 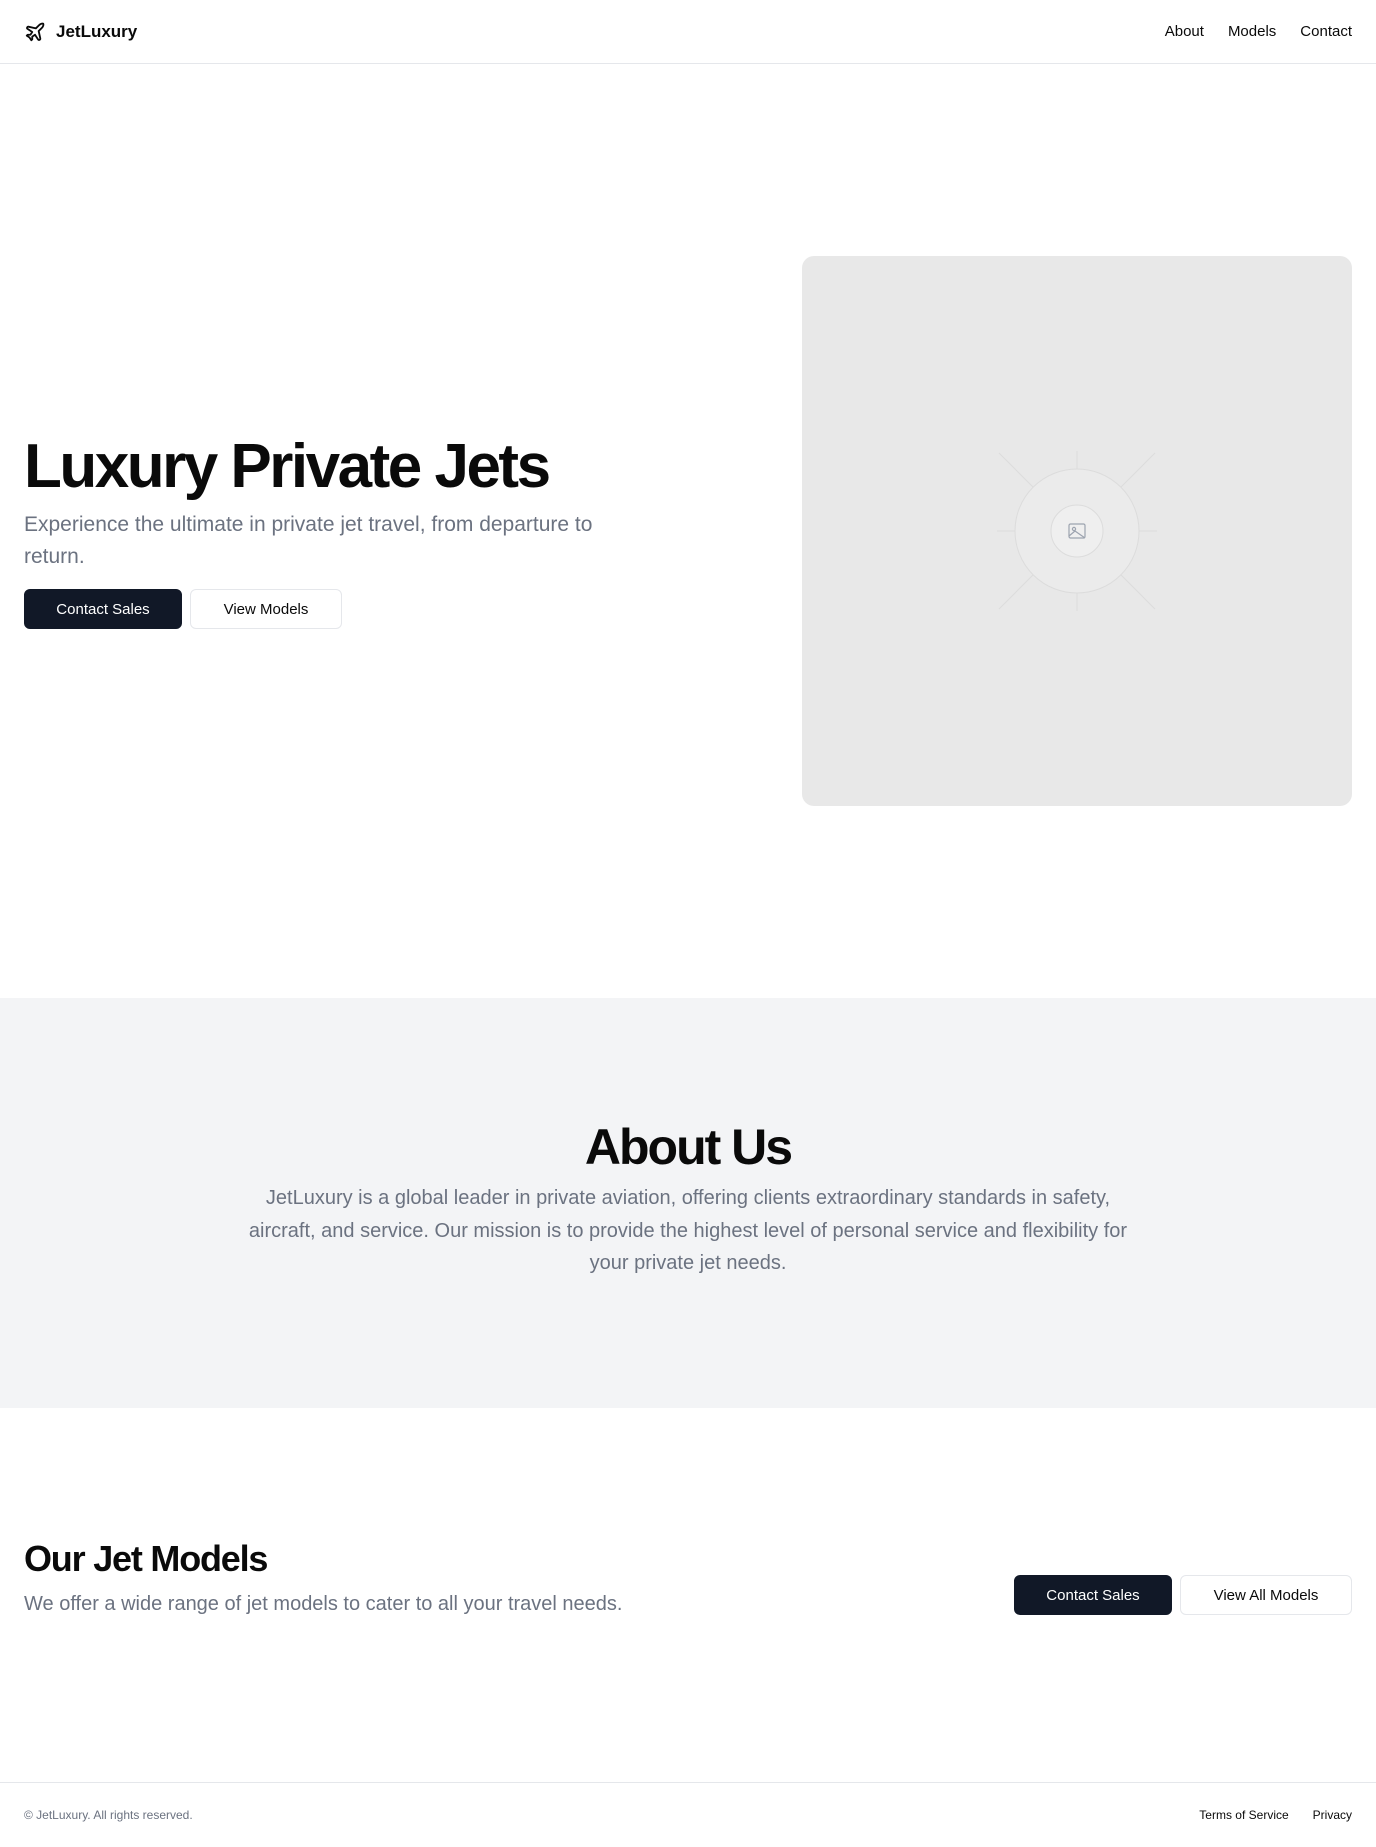 I want to click on nav-link-contact: Contact, so click(x=1326, y=31).